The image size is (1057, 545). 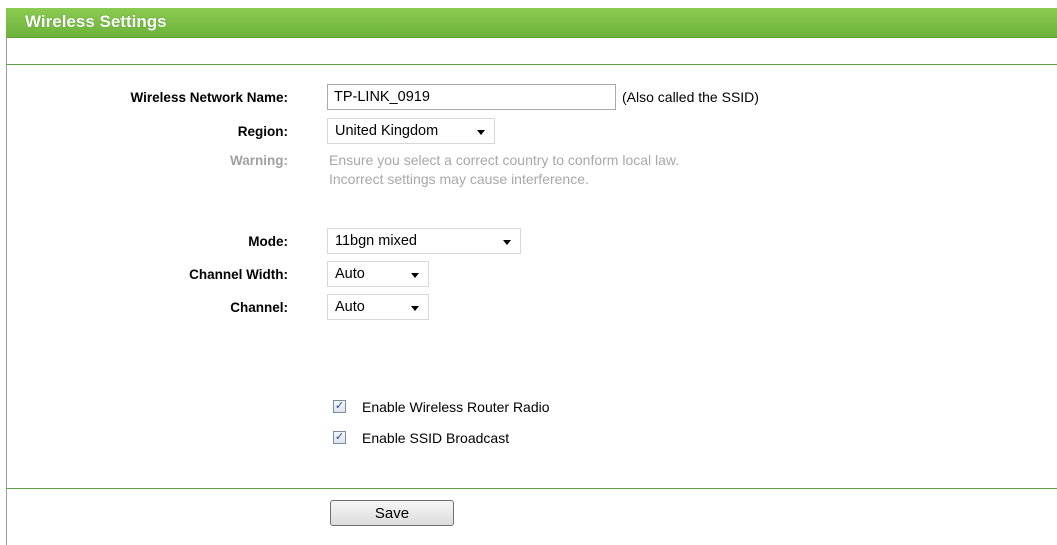 What do you see at coordinates (531, 23) in the screenshot?
I see `section-header: Wireless Settings` at bounding box center [531, 23].